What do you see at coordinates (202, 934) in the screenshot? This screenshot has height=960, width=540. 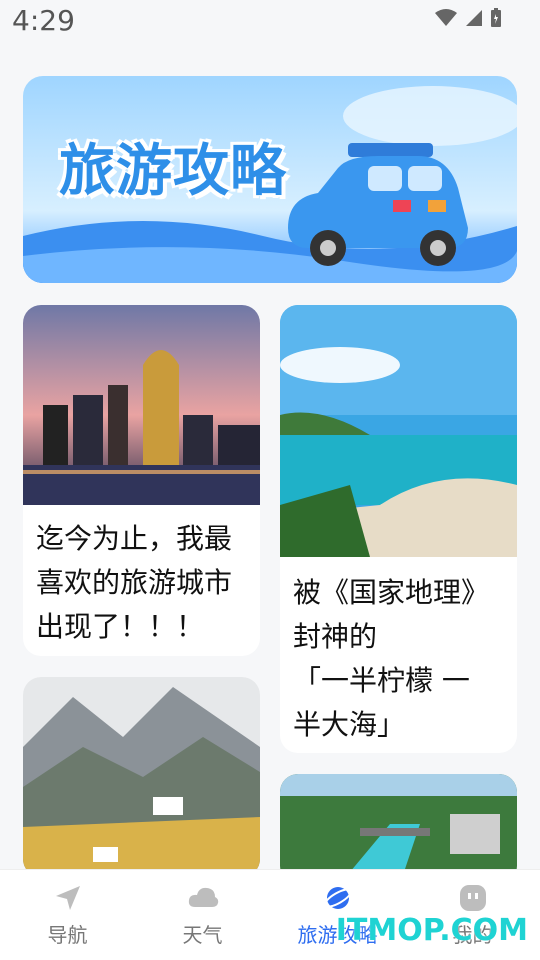 I see `tab-weather-label: 天气` at bounding box center [202, 934].